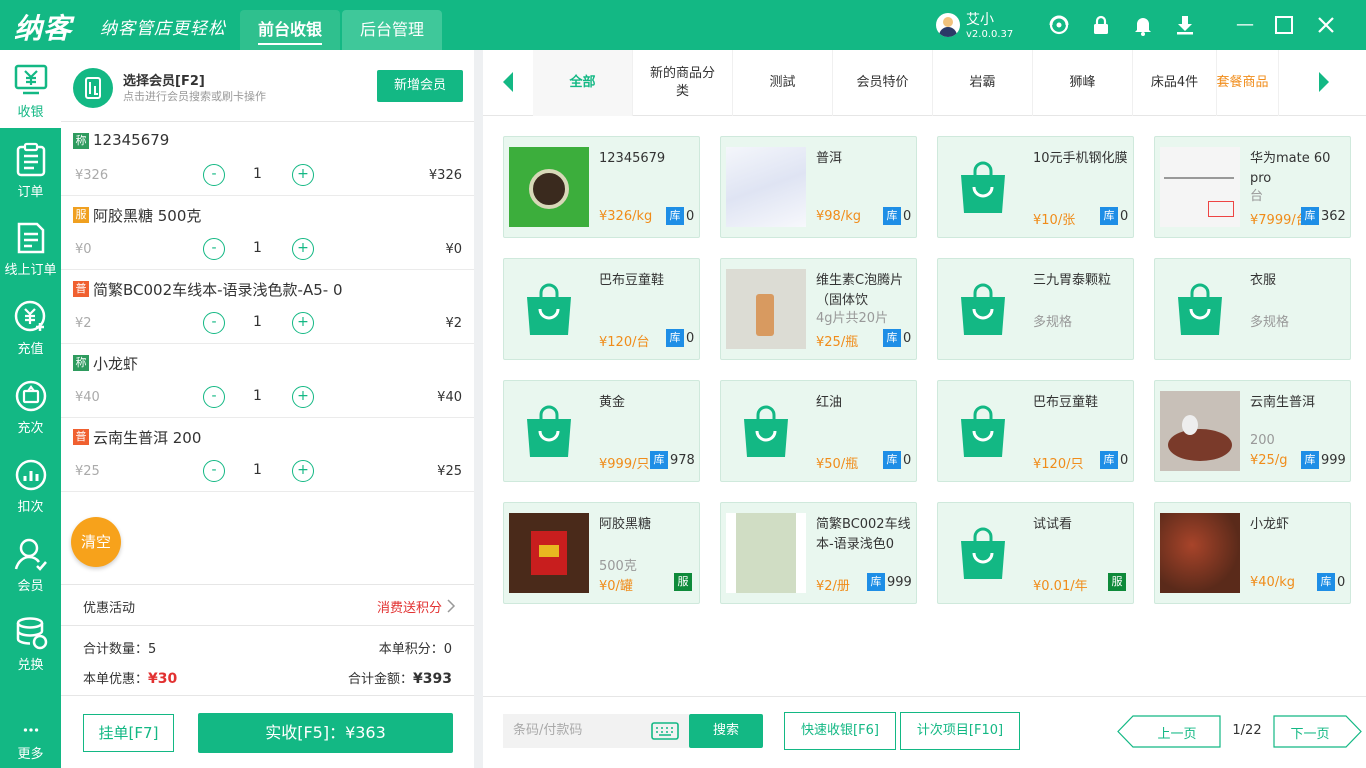 This screenshot has height=768, width=1366. What do you see at coordinates (267, 307) in the screenshot?
I see `cart-item: 普简繁BC002车线本-语录浅色款-A5- 0 ¥2 - 1 + ¥2` at bounding box center [267, 307].